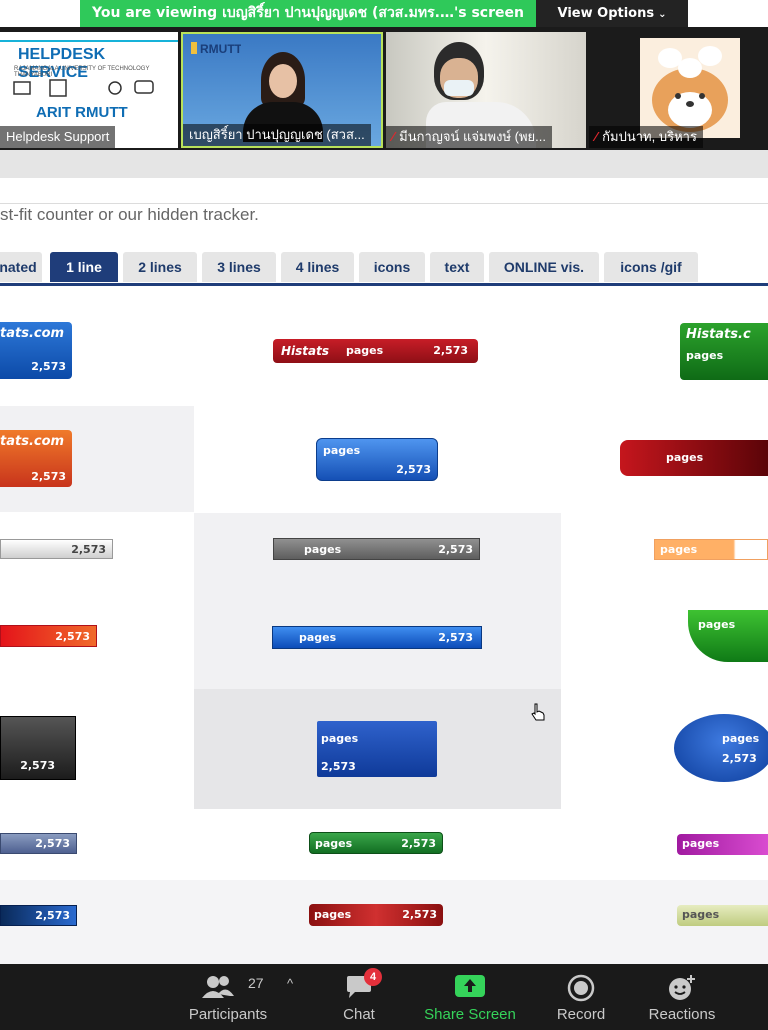 The height and width of the screenshot is (1030, 768). I want to click on tab-animated: nated, so click(21, 267).